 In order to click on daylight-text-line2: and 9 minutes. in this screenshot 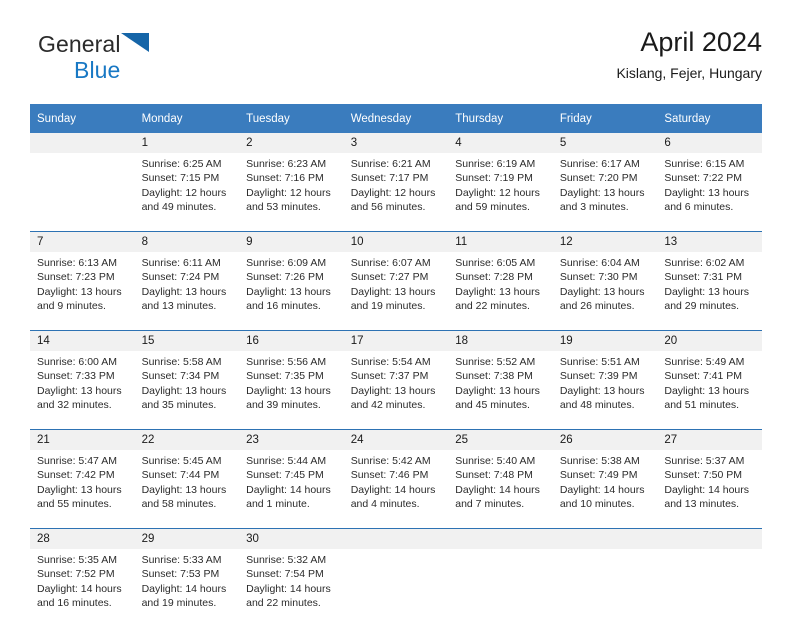, I will do `click(71, 306)`.